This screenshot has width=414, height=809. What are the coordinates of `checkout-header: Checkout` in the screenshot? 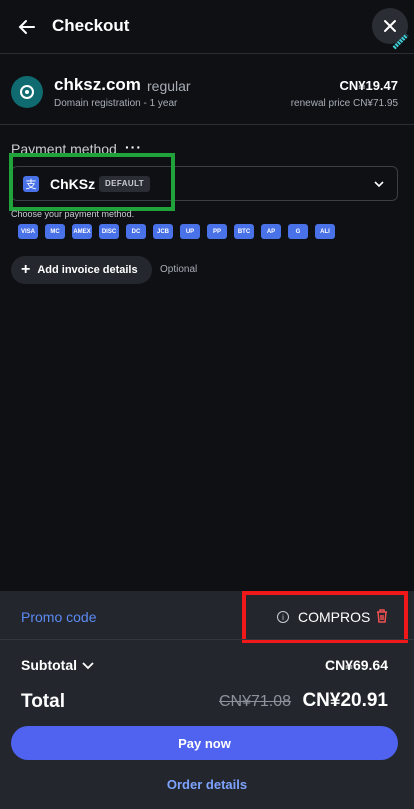 It's located at (207, 27).